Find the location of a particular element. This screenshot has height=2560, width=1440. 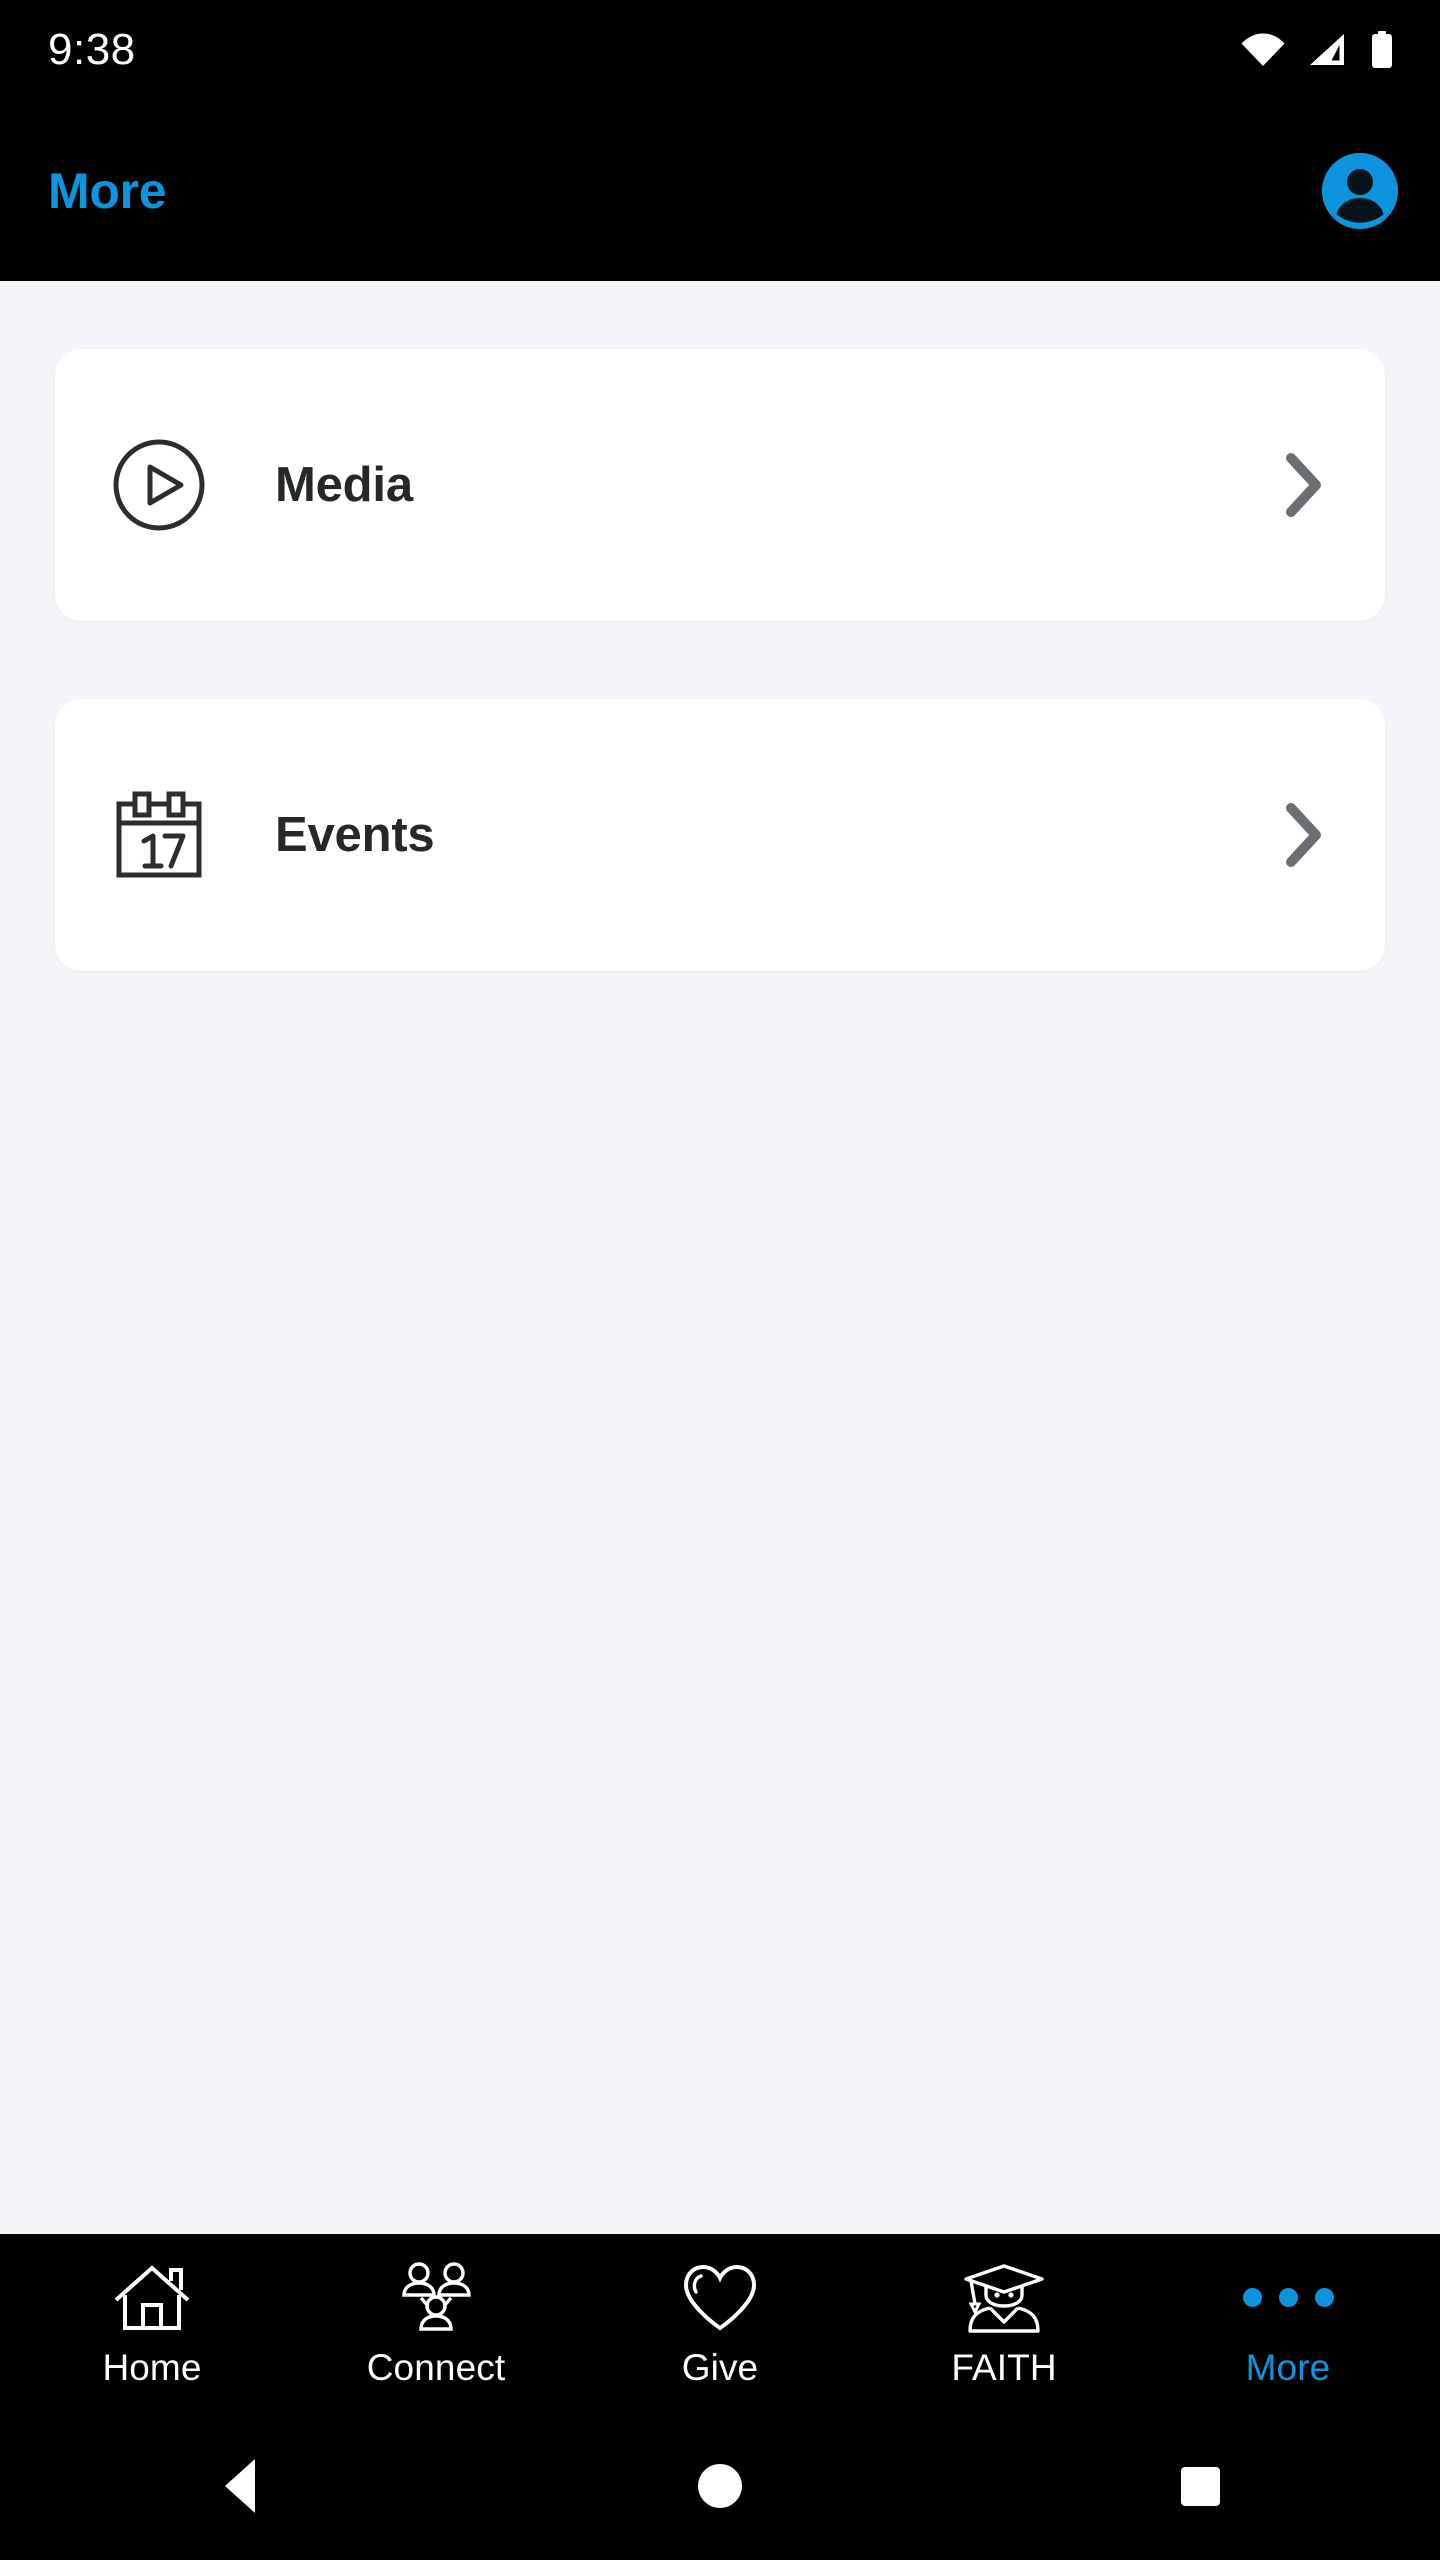

tab-label: Give is located at coordinates (720, 2367).